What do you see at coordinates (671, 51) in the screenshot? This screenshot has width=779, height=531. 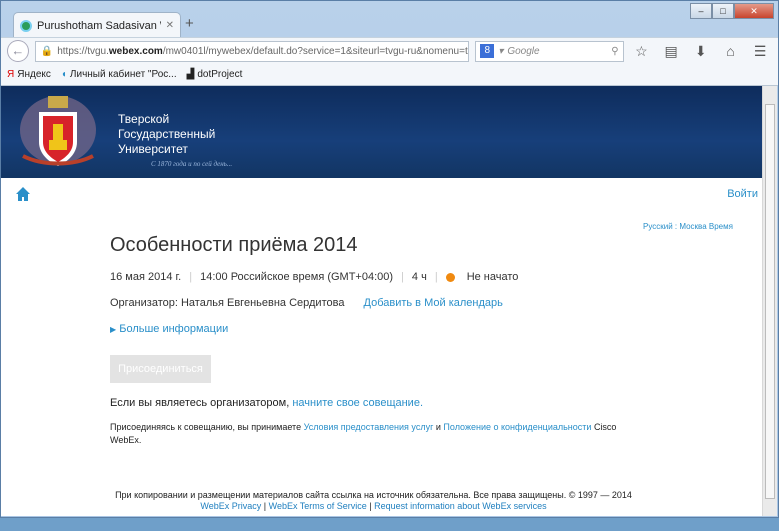 I see `clipboard-icon: ▤` at bounding box center [671, 51].